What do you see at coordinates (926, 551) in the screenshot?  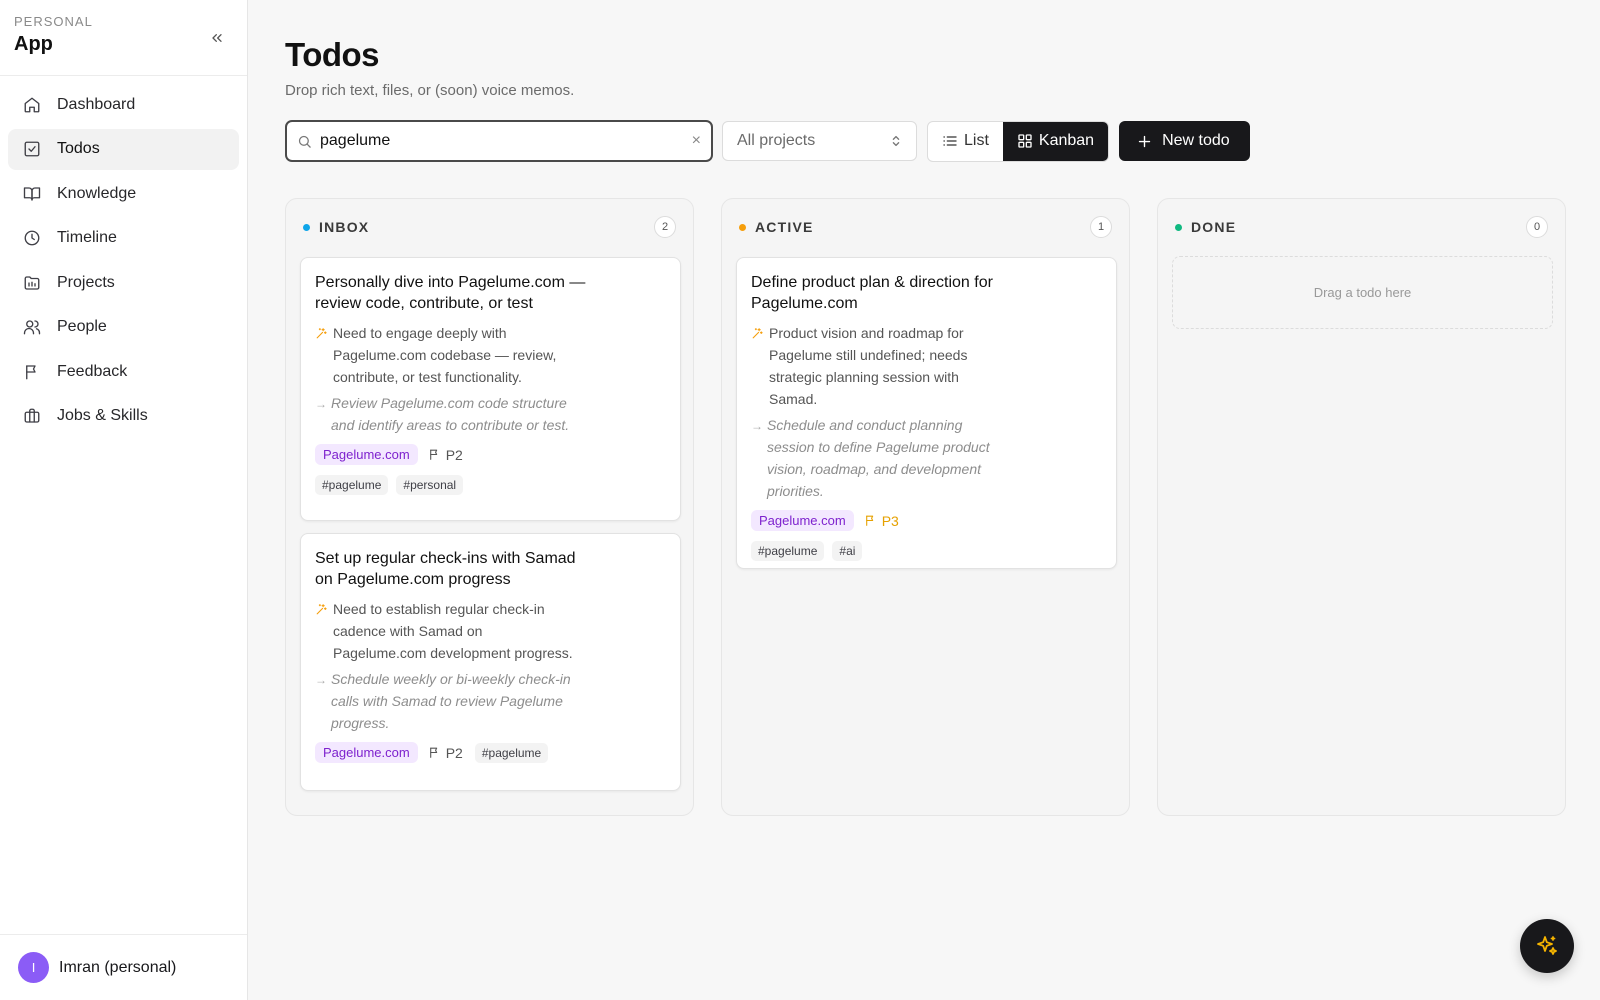 I see `todo-tags: #pagelume #ai` at bounding box center [926, 551].